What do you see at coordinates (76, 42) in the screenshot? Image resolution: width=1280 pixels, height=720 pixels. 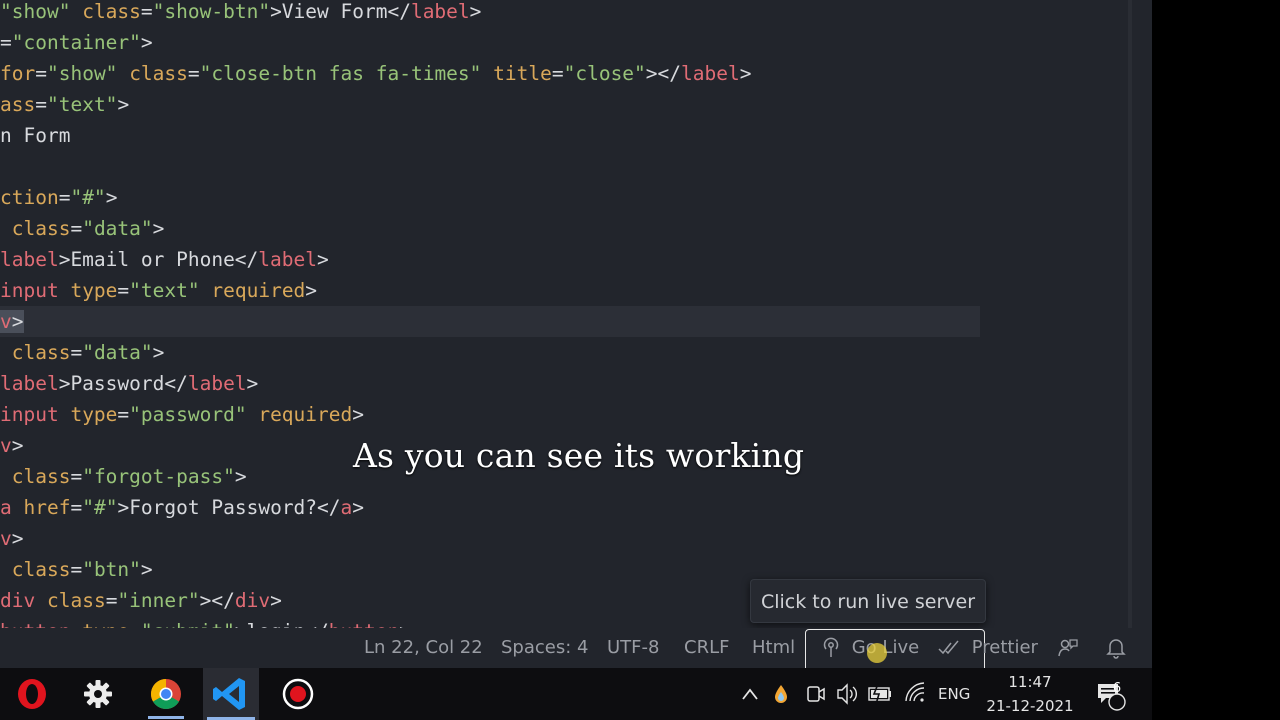 I see `code-line: ="container">` at bounding box center [76, 42].